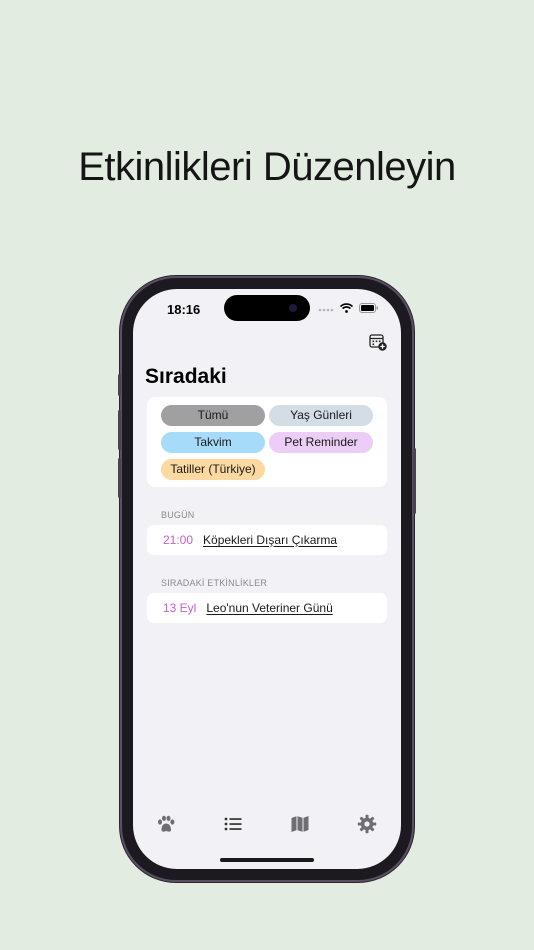  Describe the element at coordinates (119, 430) in the screenshot. I see `volume-up-button` at that location.